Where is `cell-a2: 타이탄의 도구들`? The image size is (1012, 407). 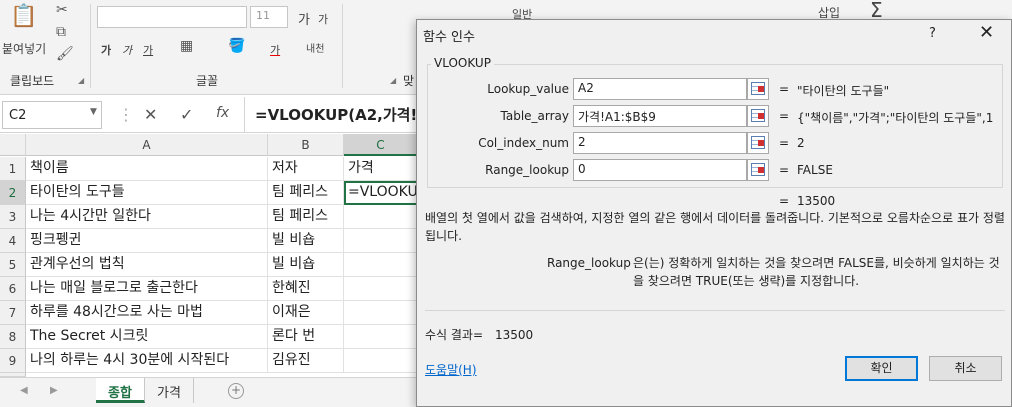
cell-a2: 타이탄의 도구들 is located at coordinates (147, 193).